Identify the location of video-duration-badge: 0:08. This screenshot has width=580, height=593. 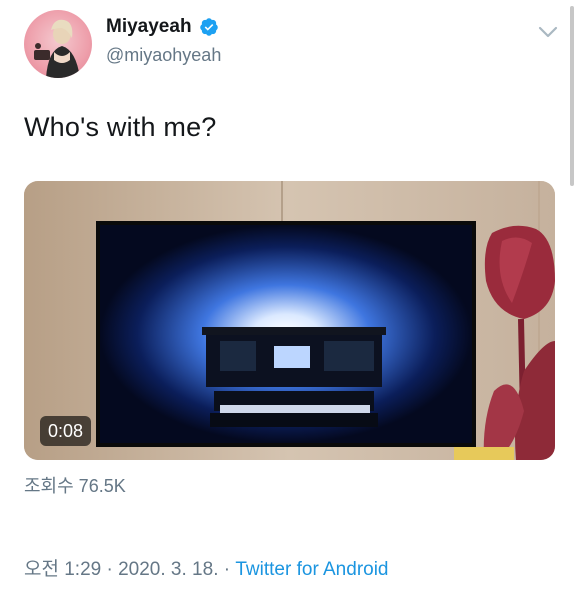
(66, 431).